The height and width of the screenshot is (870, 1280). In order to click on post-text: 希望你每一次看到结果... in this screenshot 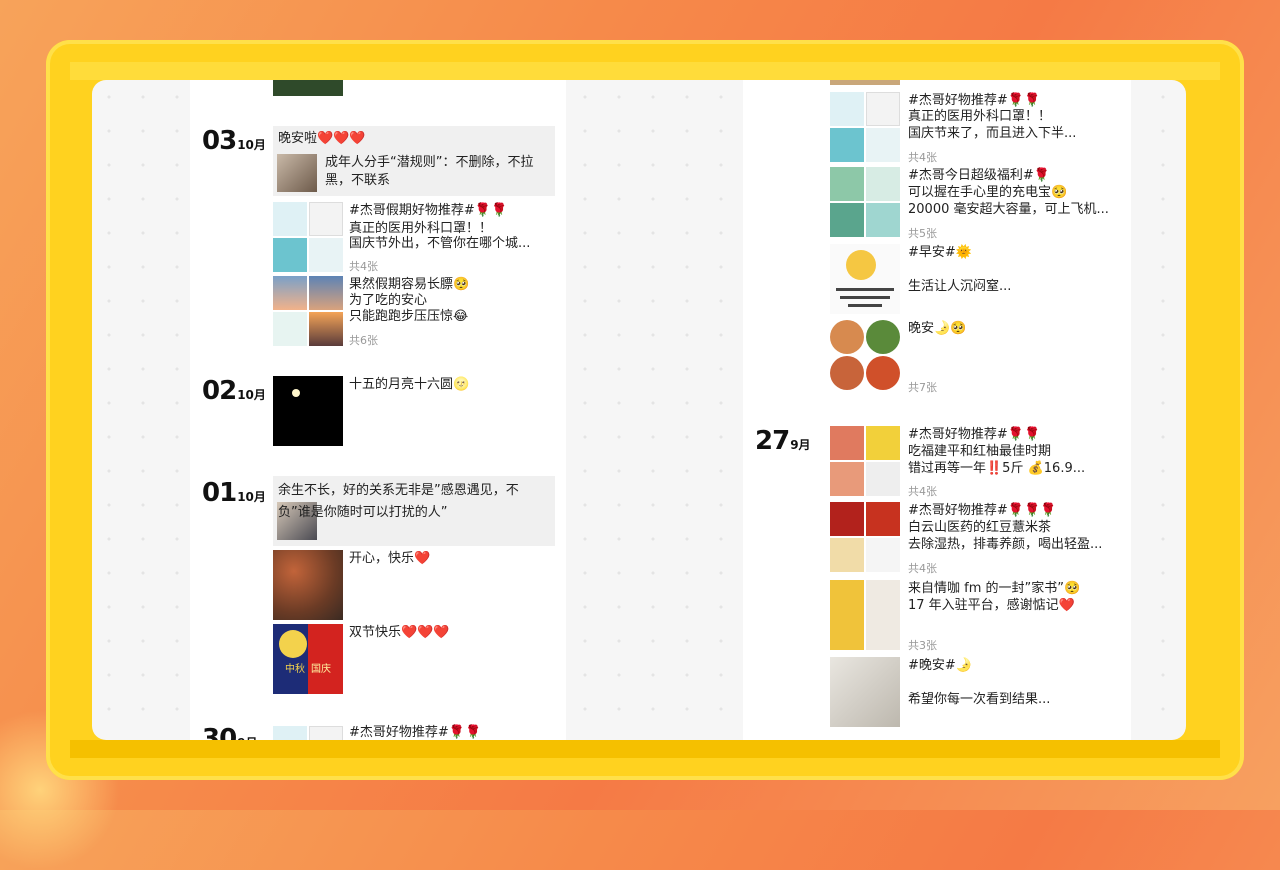, I will do `click(979, 699)`.